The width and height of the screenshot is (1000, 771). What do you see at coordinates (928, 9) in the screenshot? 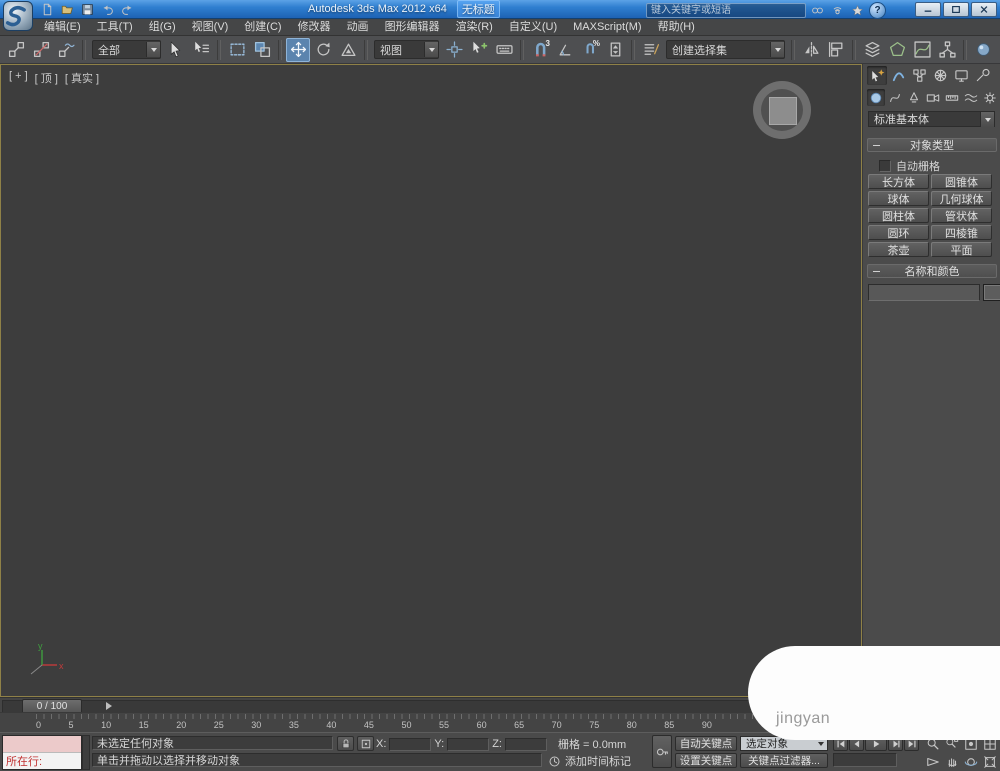
I see `minimize-button` at bounding box center [928, 9].